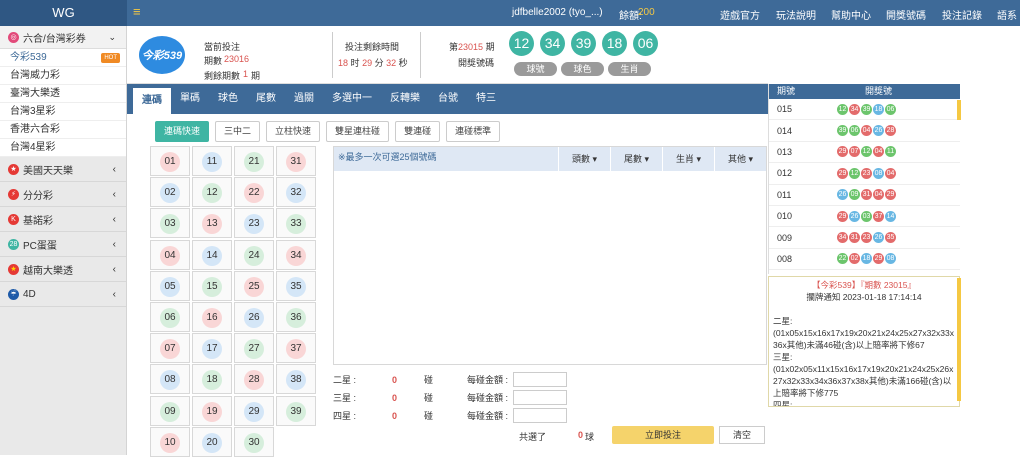 Image resolution: width=1020 pixels, height=457 pixels. Describe the element at coordinates (63, 294) in the screenshot. I see `sidebar-group-4d: ☔ 4D ‹` at that location.